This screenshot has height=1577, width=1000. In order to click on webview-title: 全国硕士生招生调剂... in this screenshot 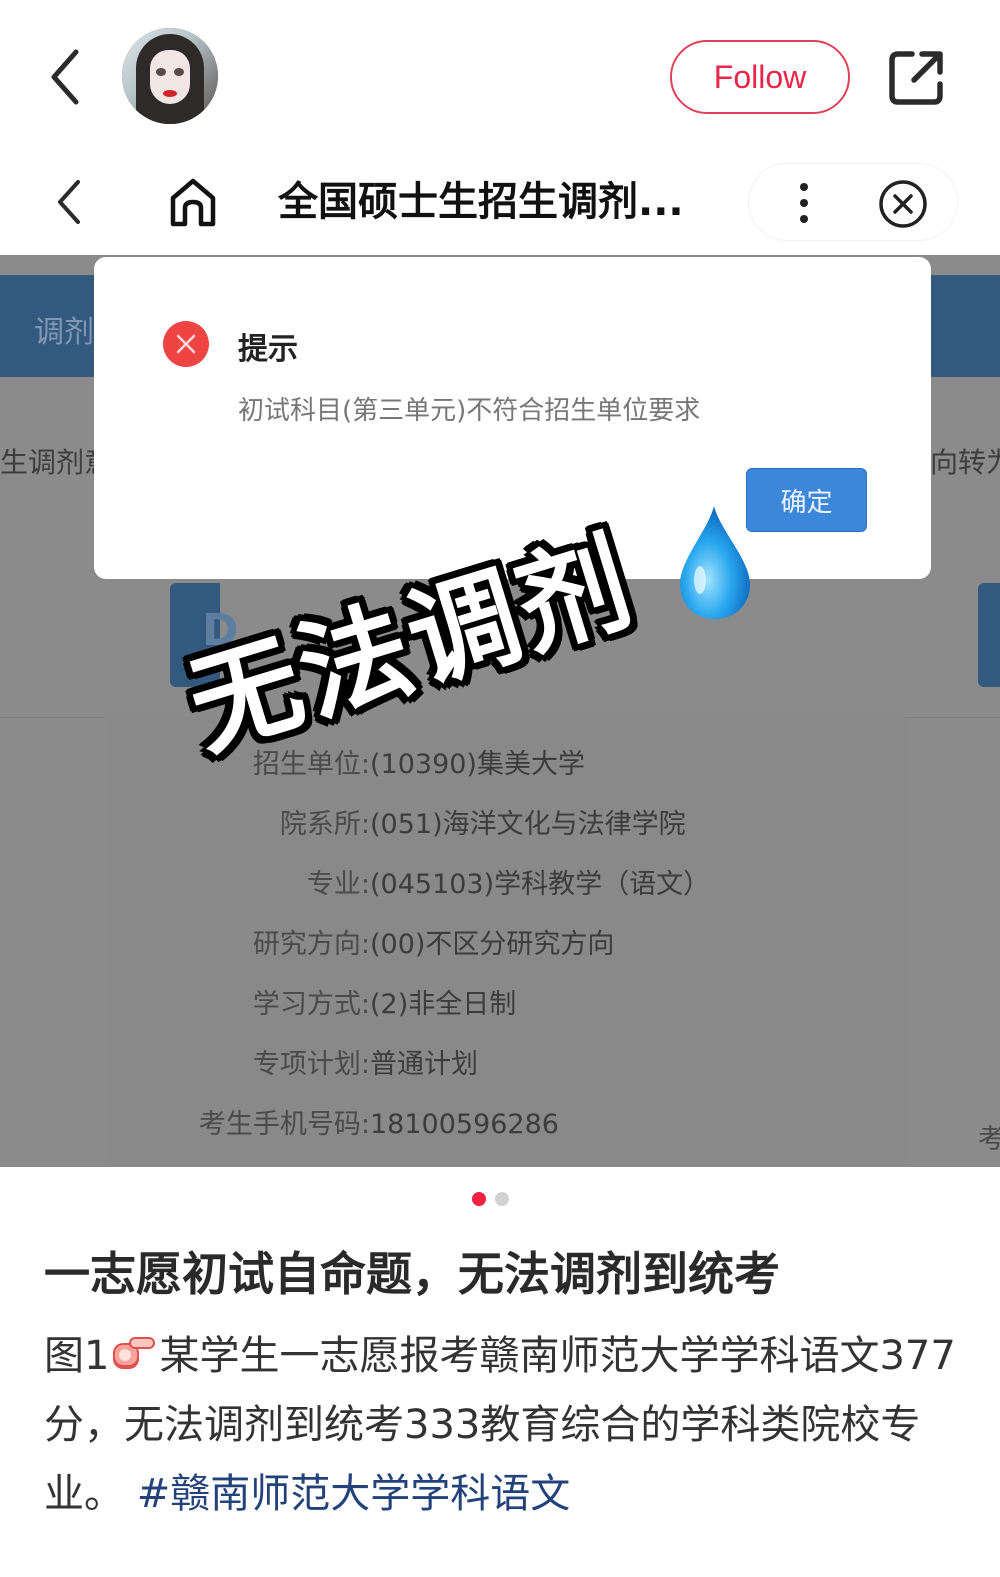, I will do `click(481, 202)`.